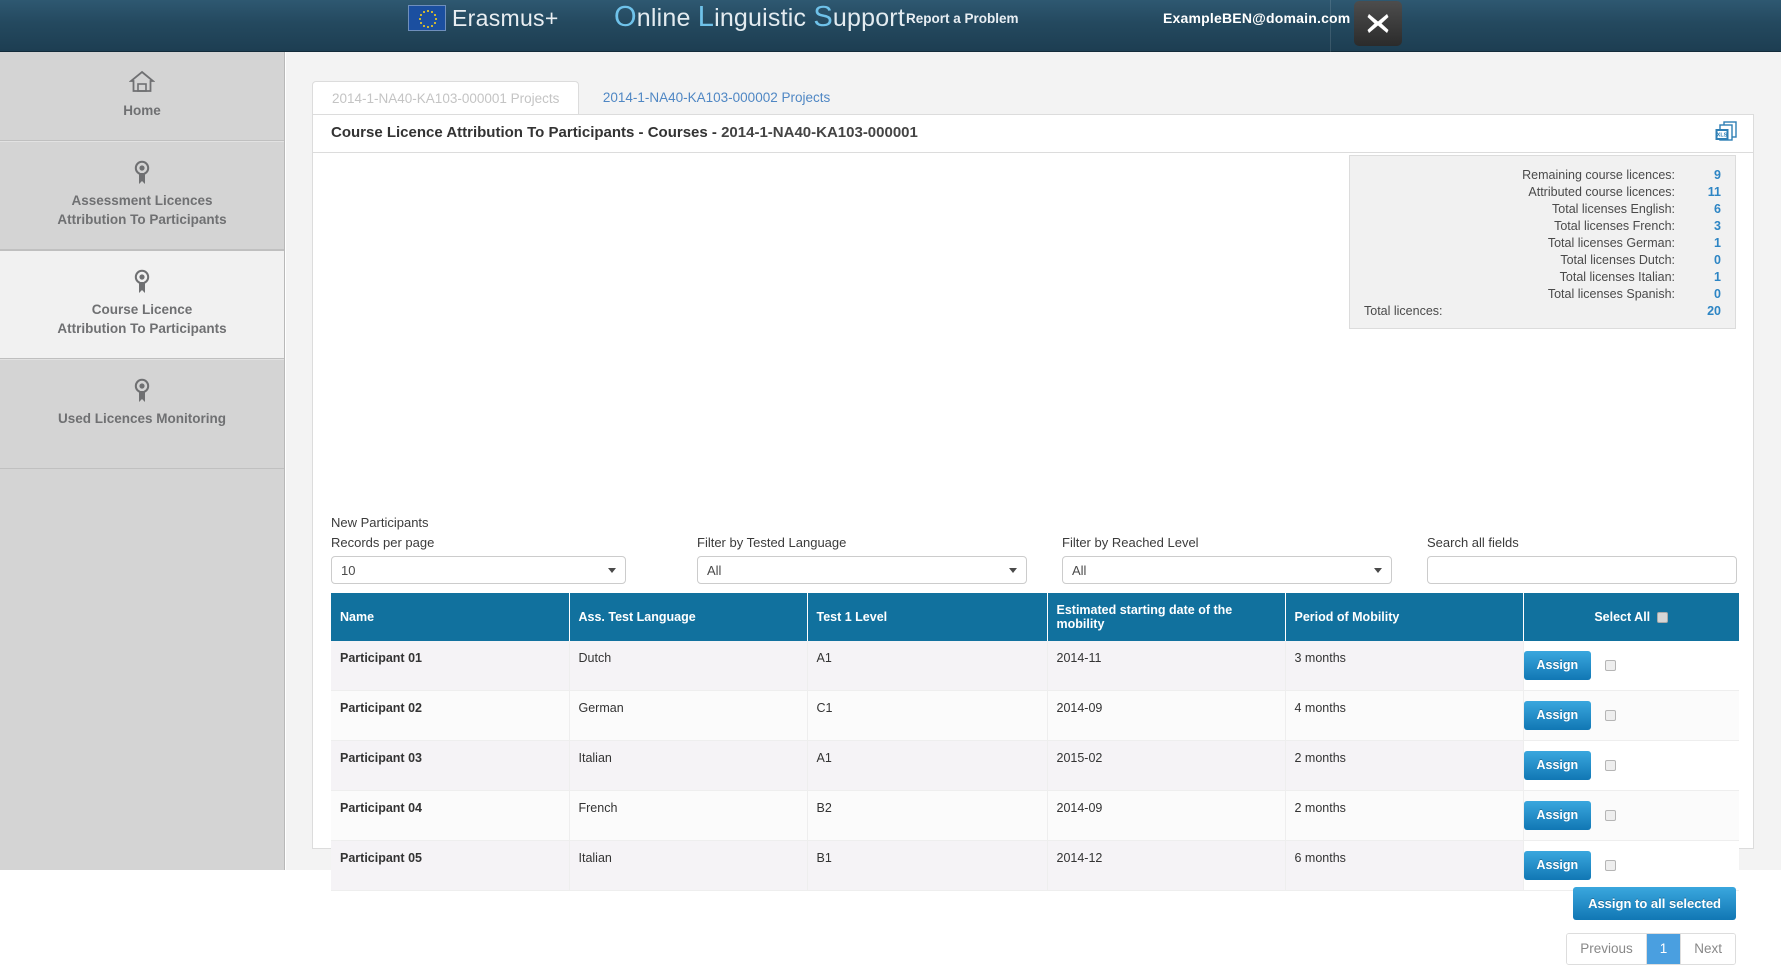  Describe the element at coordinates (688, 715) in the screenshot. I see `ass-test-language: German` at that location.